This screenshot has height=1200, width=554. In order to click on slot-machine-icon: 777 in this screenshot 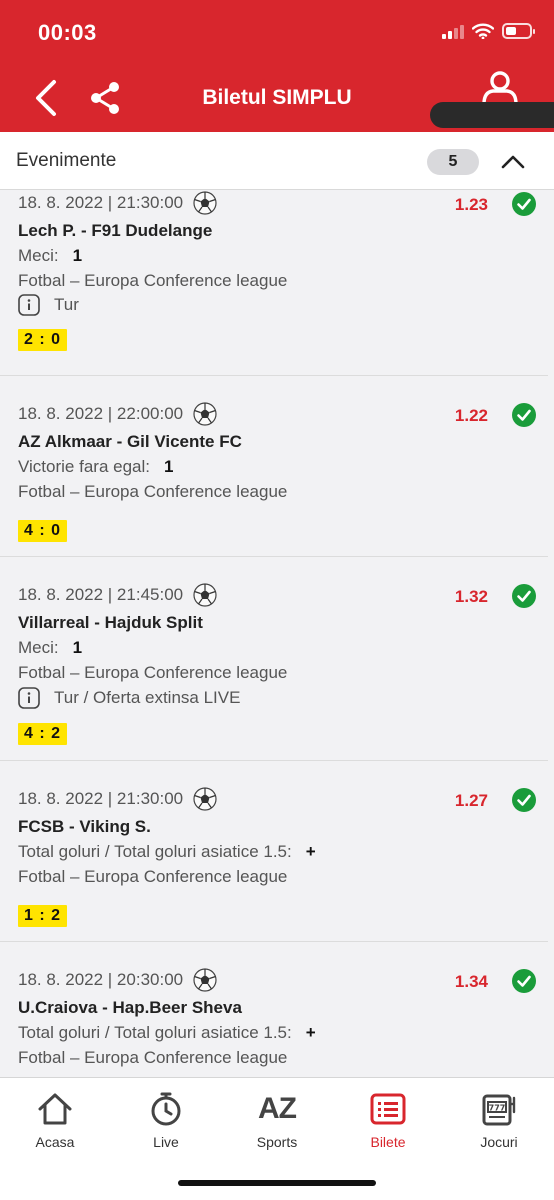, I will do `click(499, 1110)`.